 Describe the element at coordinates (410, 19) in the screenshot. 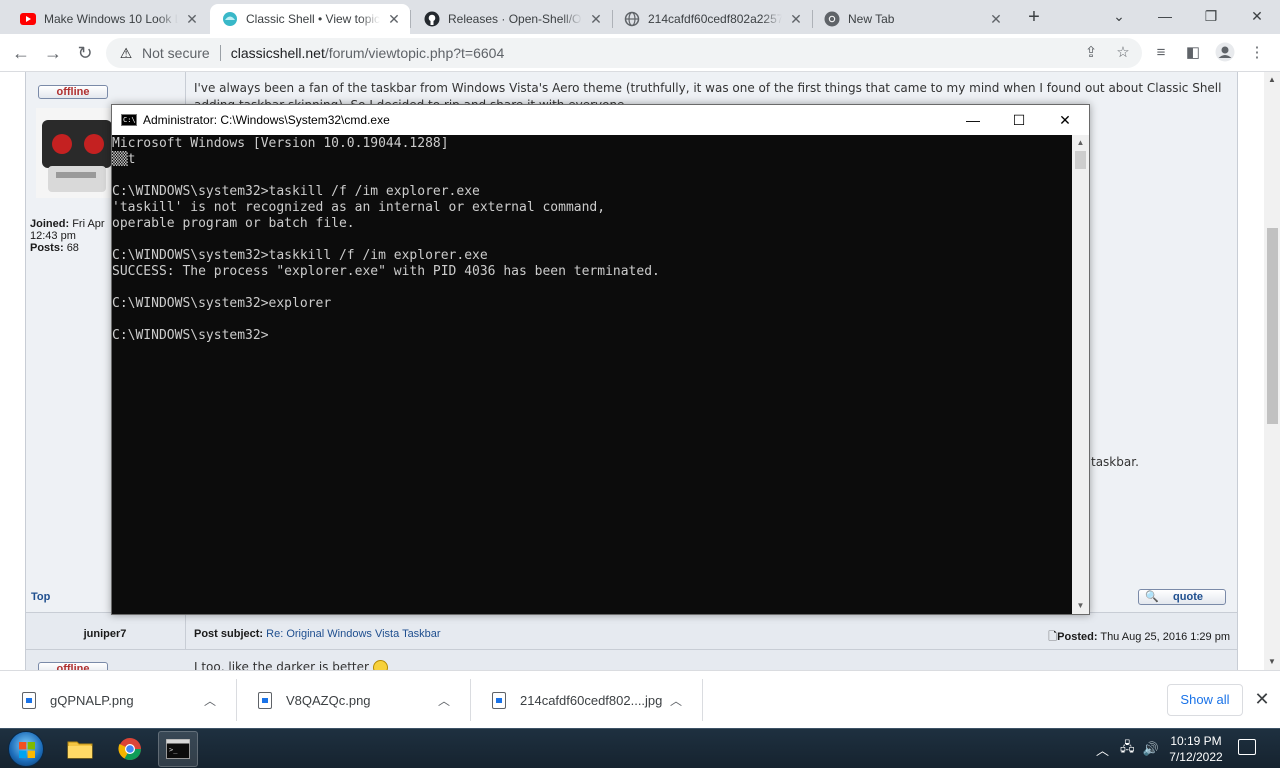

I see `tab-separator` at that location.